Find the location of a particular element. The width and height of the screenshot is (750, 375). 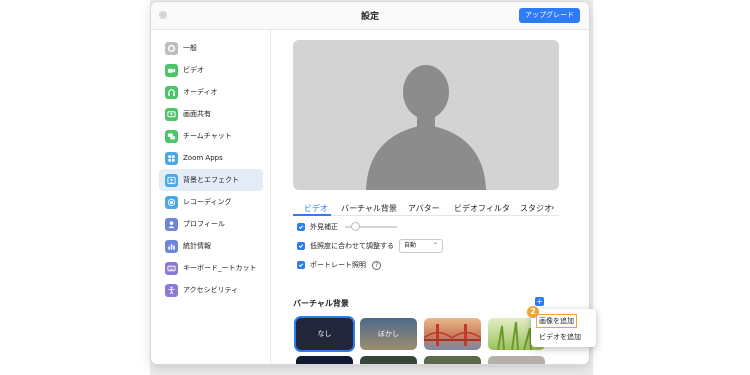

portrait-lighting-label: ポートレート照明 is located at coordinates (338, 265).